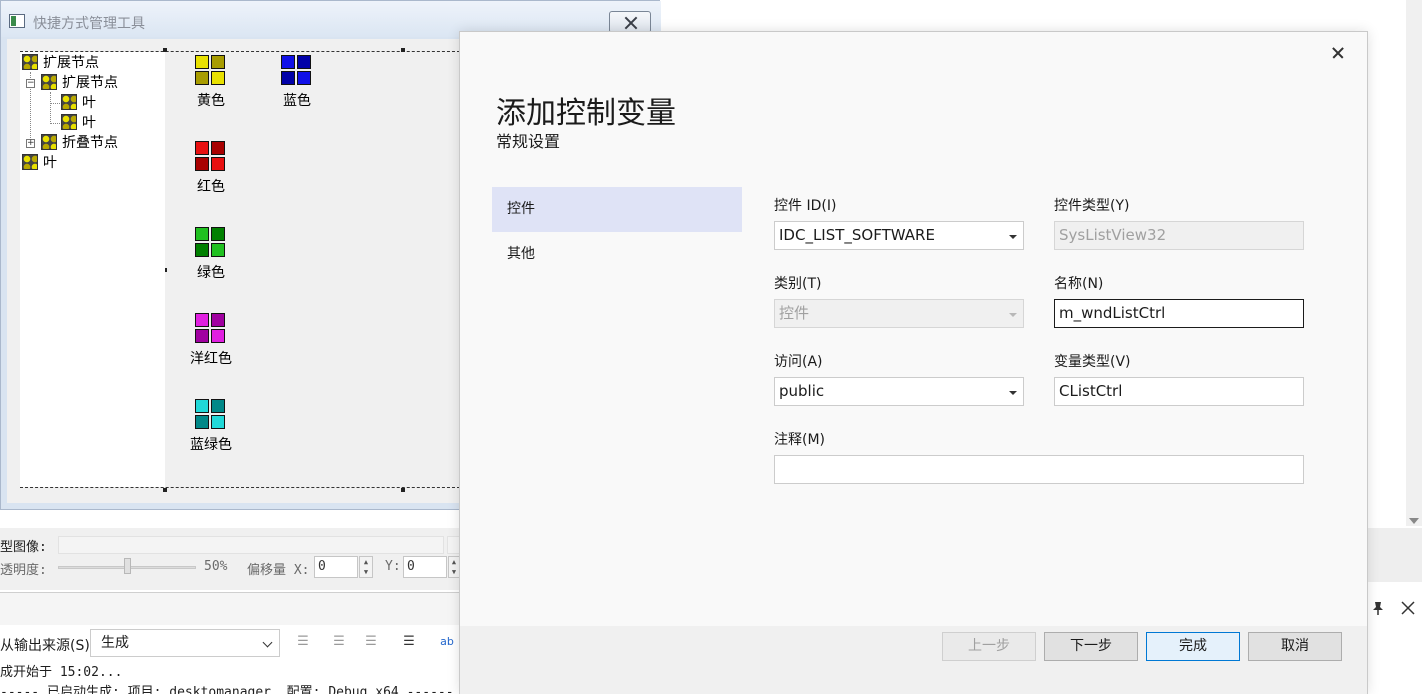  I want to click on tree-expand-toggle: +, so click(30, 143).